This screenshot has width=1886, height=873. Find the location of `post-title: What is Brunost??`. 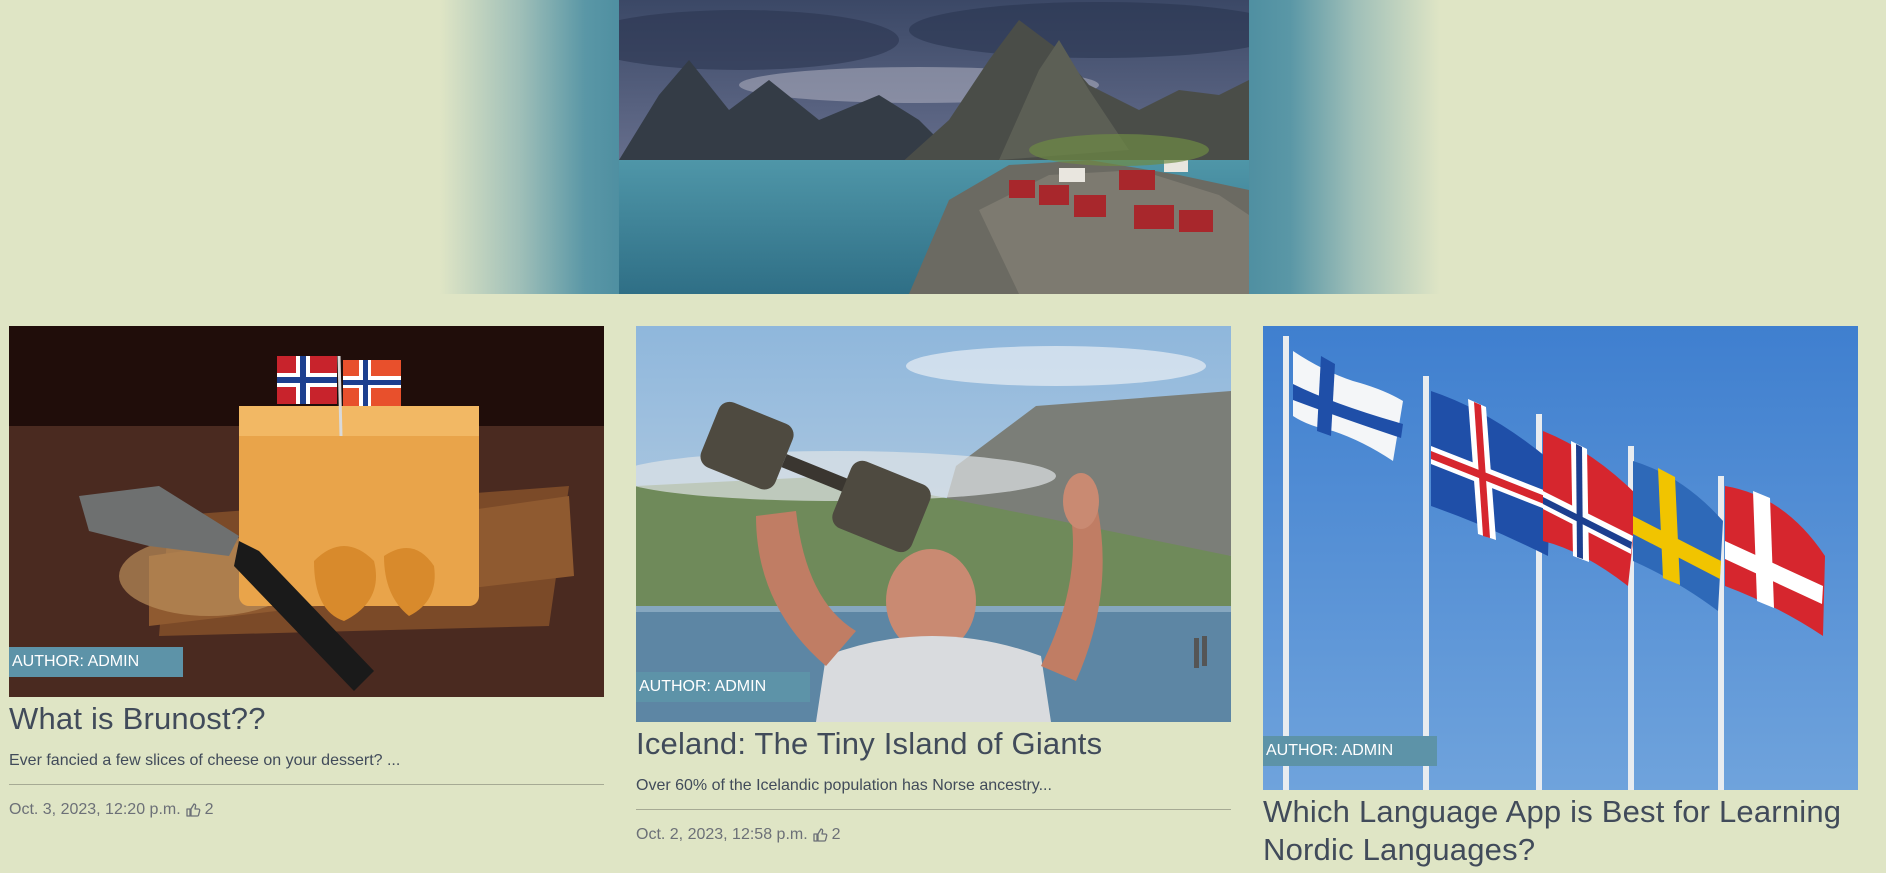

post-title: What is Brunost?? is located at coordinates (306, 719).